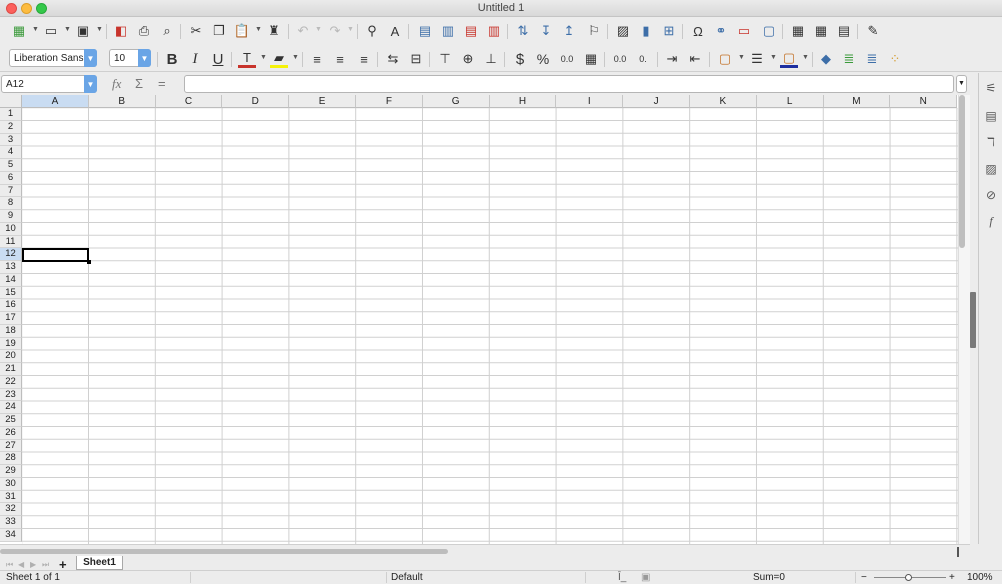  Describe the element at coordinates (594, 31) in the screenshot. I see `autofilter-icon: ⚐` at that location.